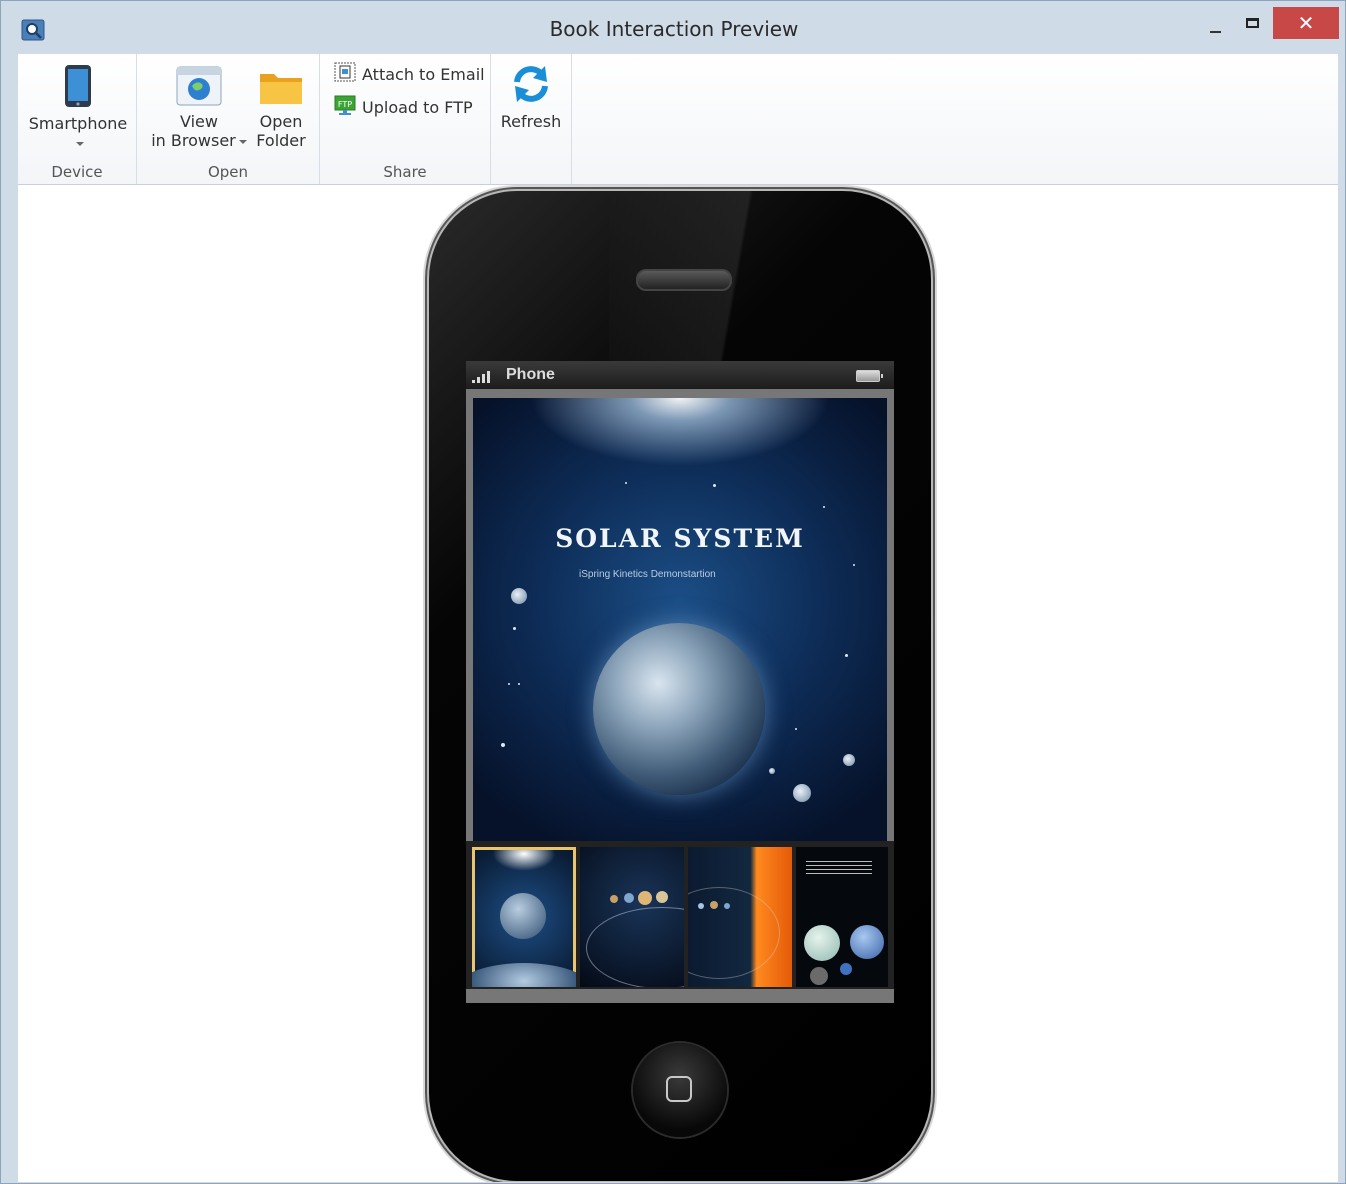  Describe the element at coordinates (531, 84) in the screenshot. I see `refresh-icon` at that location.